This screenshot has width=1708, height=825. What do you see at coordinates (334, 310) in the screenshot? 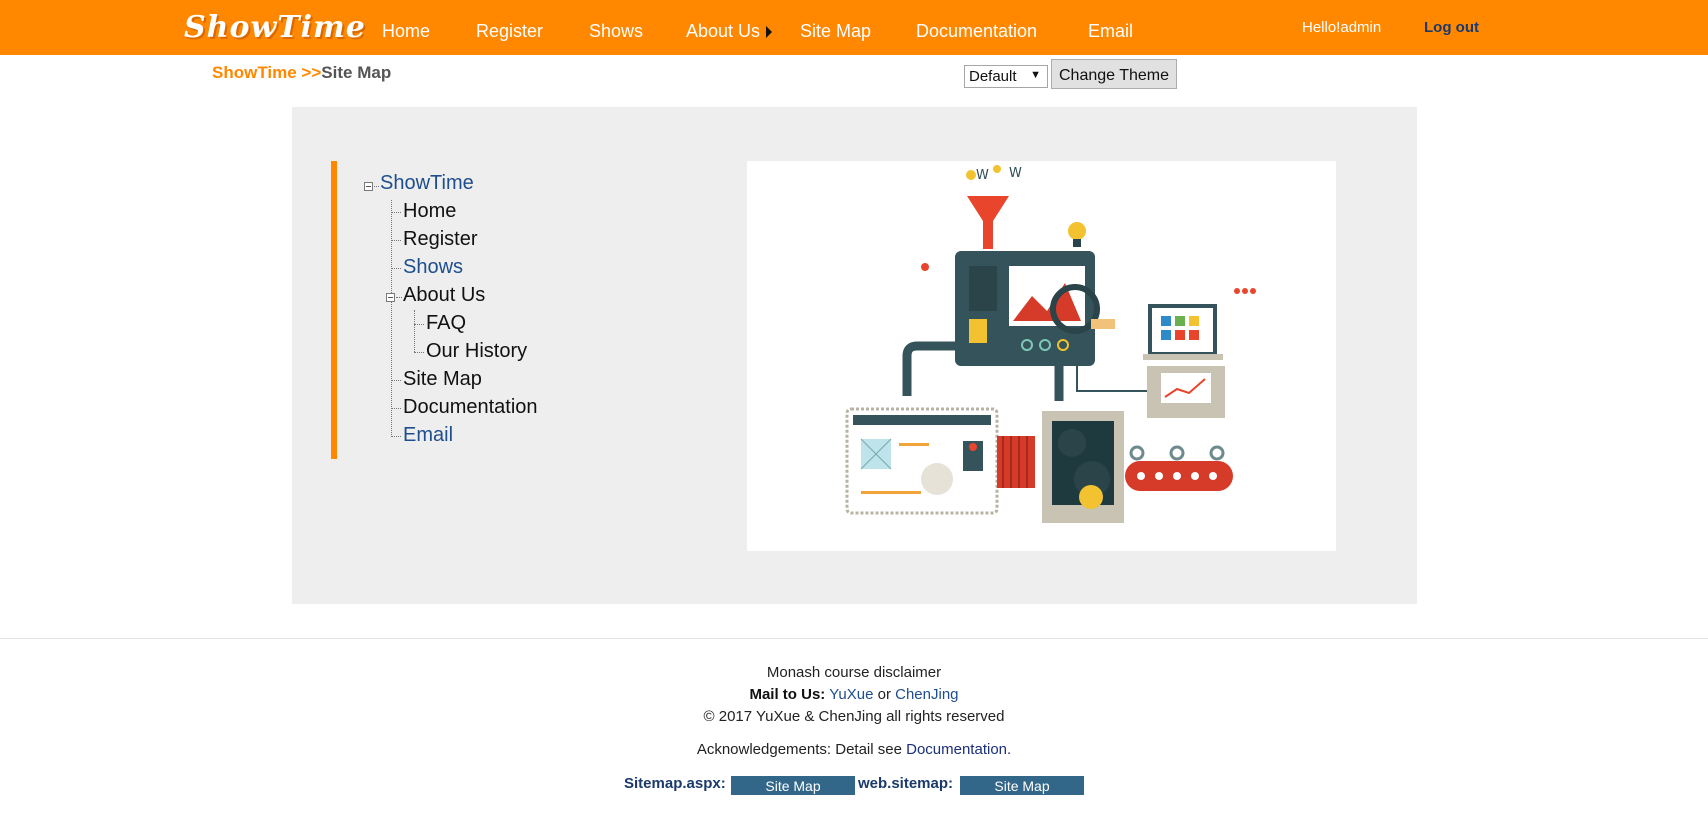
I see `tree-accent-bar` at bounding box center [334, 310].